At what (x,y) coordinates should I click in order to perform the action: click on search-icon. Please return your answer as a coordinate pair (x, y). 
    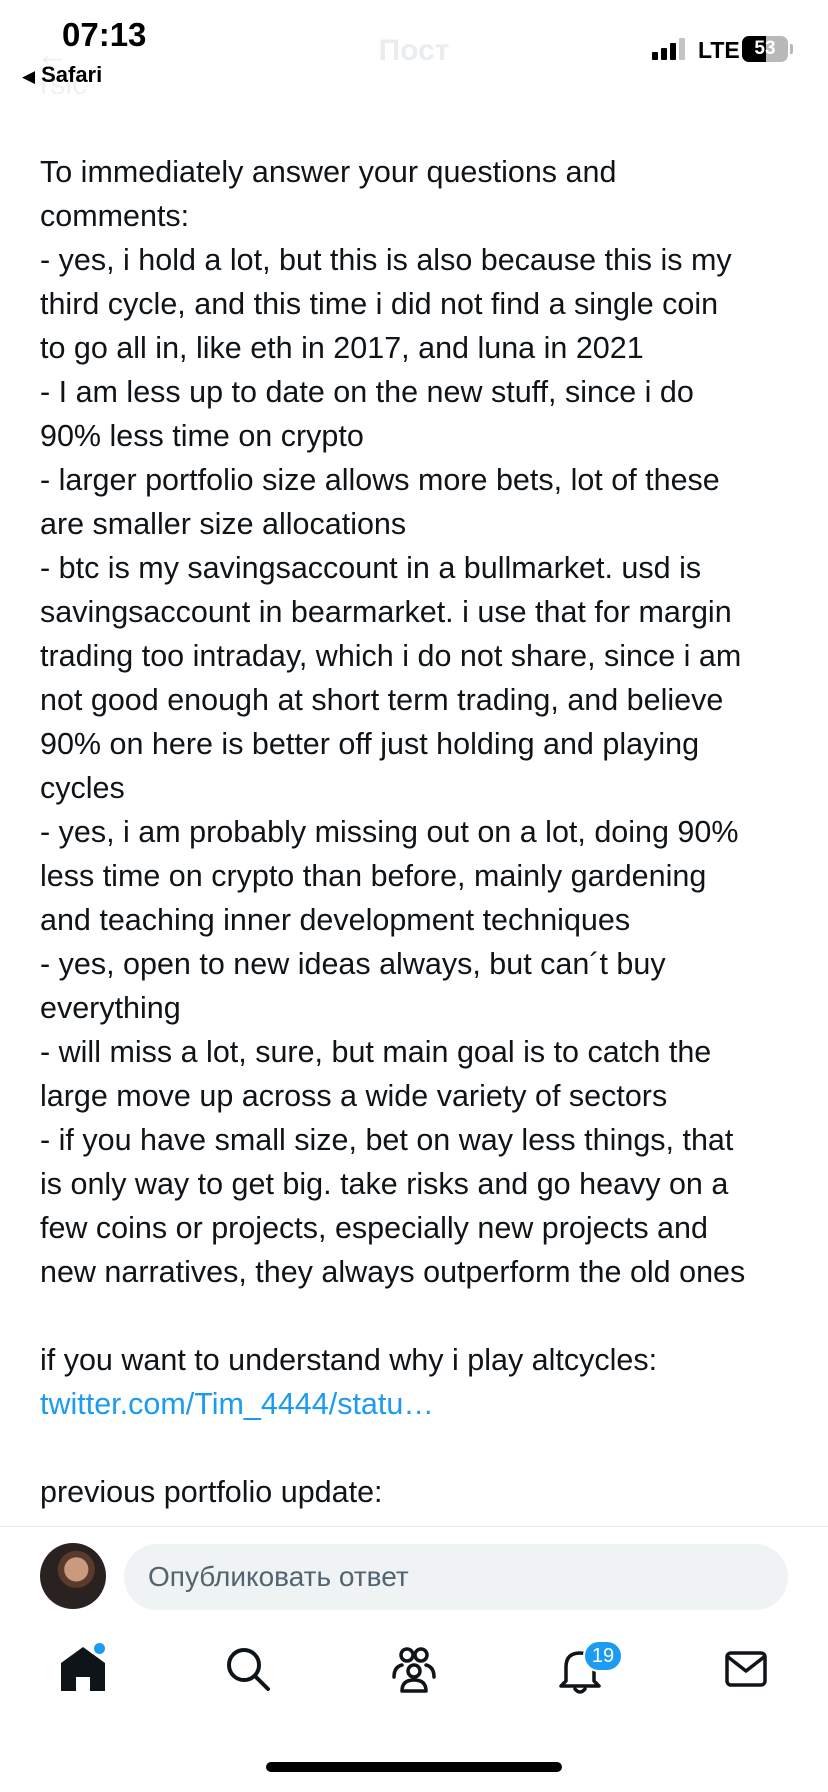
    Looking at the image, I should click on (248, 1669).